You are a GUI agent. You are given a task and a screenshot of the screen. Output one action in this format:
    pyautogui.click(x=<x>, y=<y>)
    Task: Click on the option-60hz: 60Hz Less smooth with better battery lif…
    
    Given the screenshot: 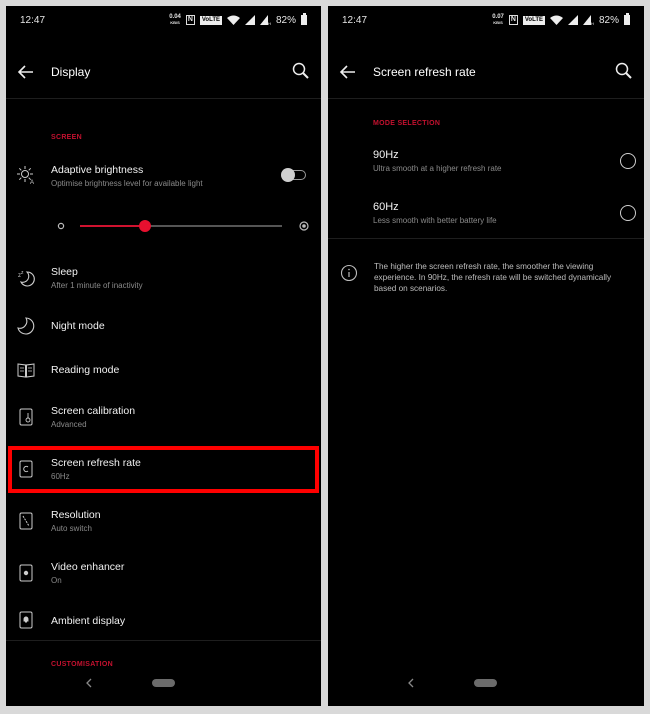 What is the action you would take?
    pyautogui.click(x=486, y=216)
    